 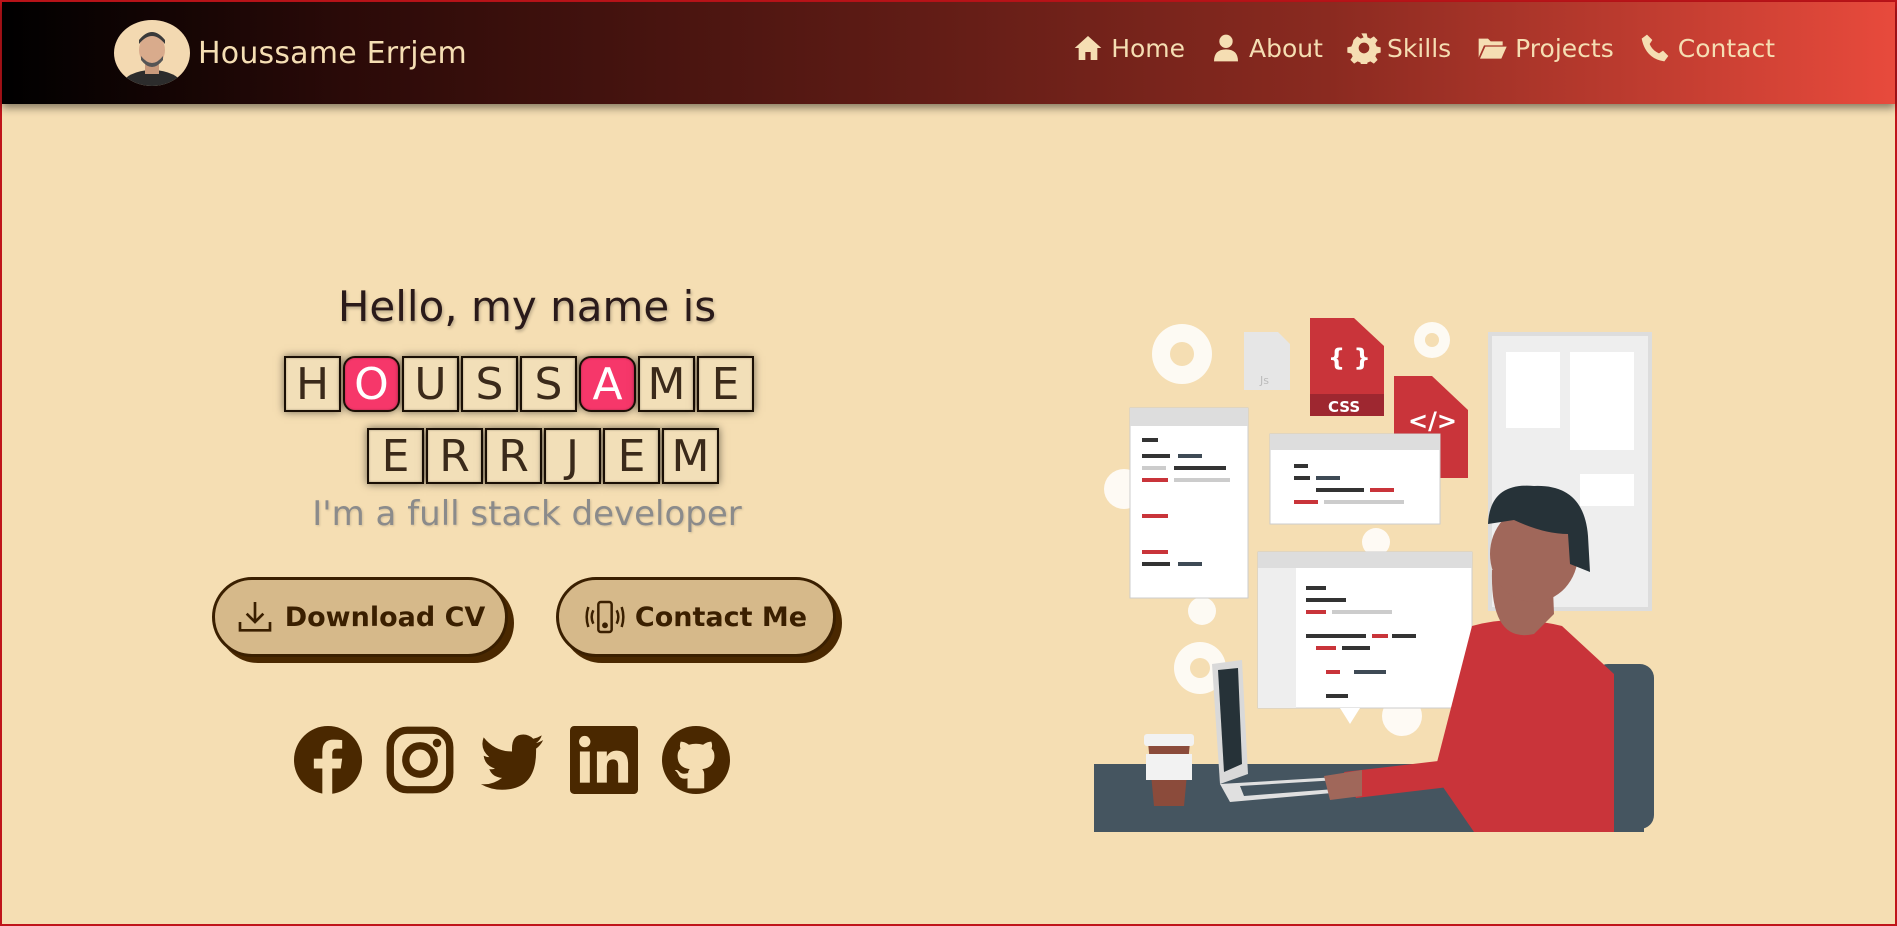 I want to click on nav-item-projects: Projects, so click(x=1544, y=48).